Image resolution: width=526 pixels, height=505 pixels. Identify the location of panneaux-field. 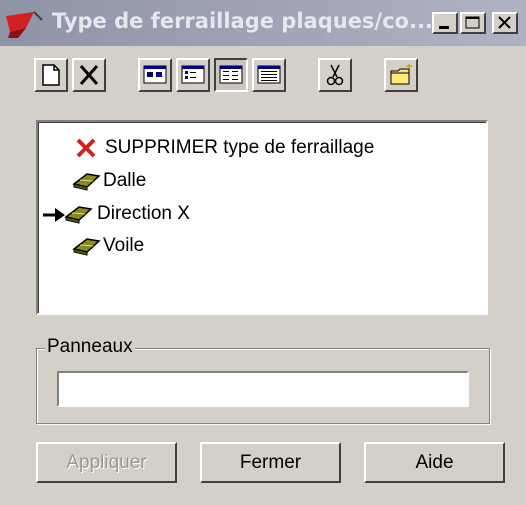
(263, 389).